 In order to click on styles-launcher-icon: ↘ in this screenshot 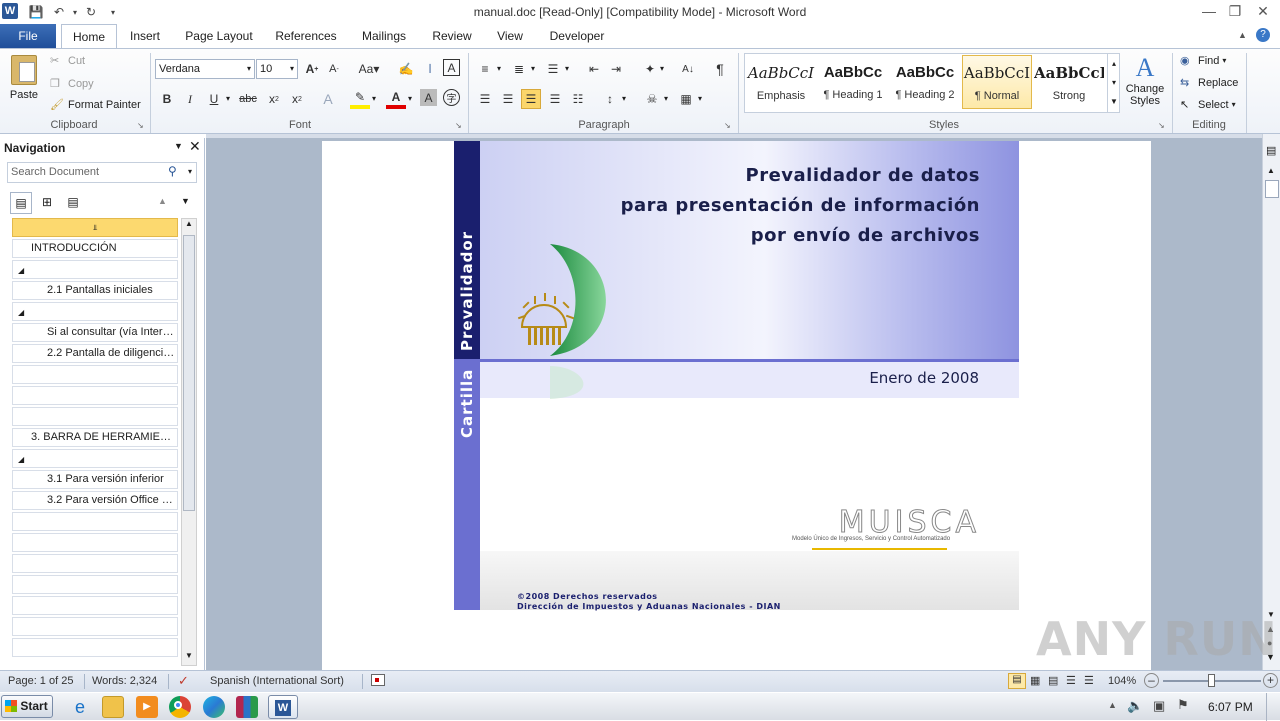, I will do `click(1161, 125)`.